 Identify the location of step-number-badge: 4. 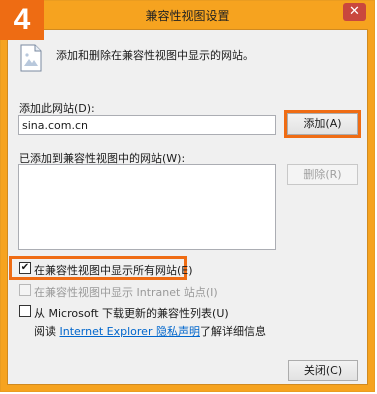
(22, 20).